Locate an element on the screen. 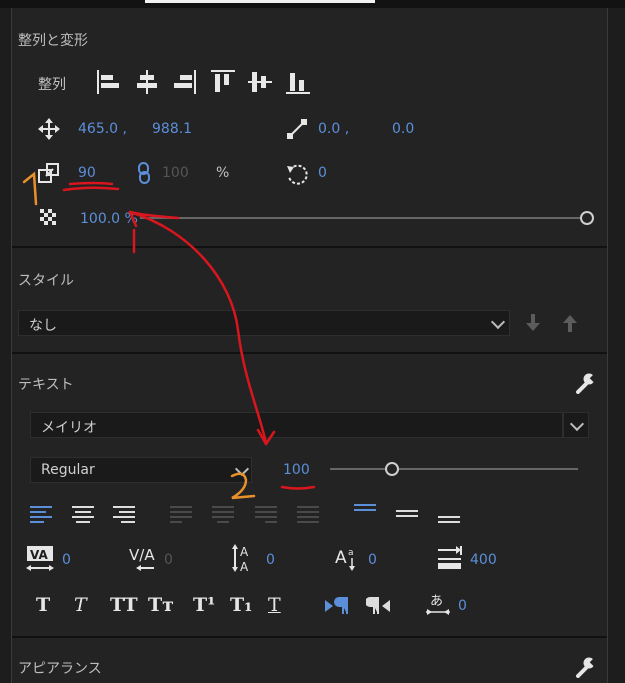  align-text-right-icon is located at coordinates (124, 515).